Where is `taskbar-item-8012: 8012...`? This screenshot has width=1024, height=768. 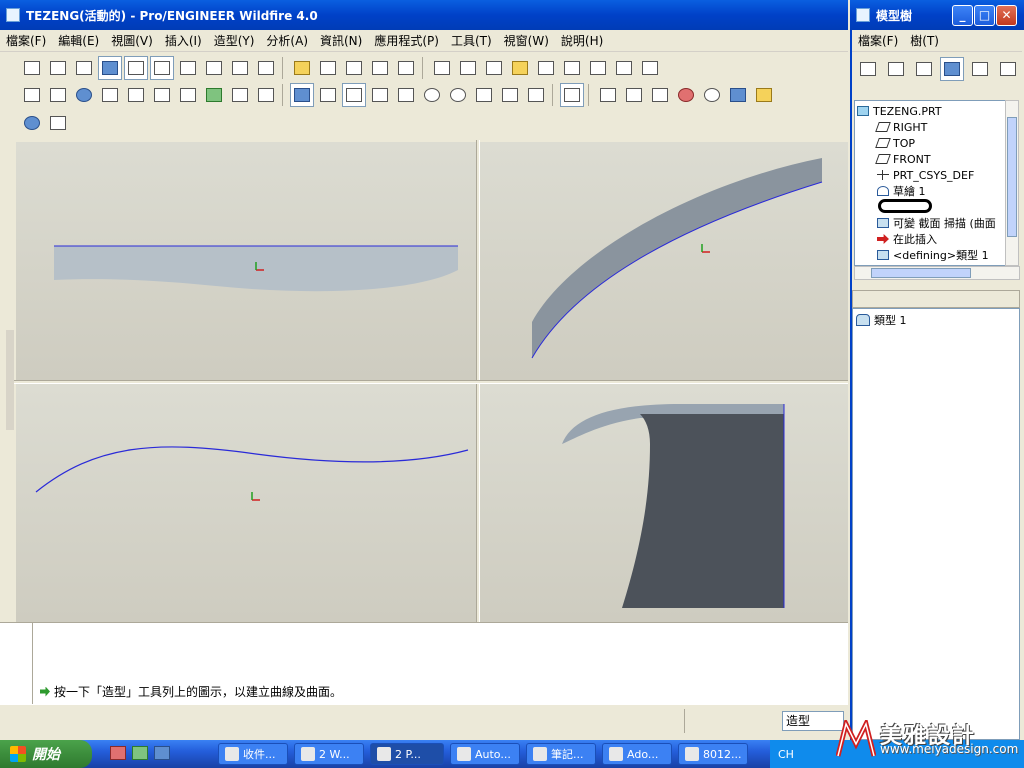 taskbar-item-8012: 8012... is located at coordinates (713, 754).